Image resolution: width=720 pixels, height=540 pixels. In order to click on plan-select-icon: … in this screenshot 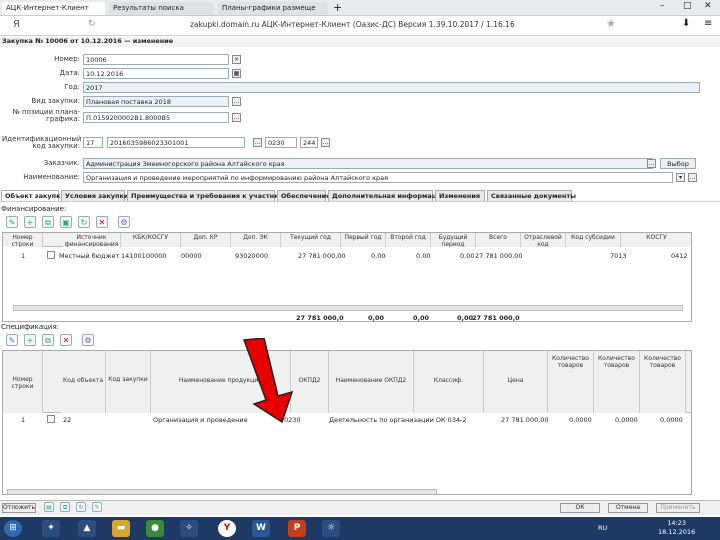, I will do `click(236, 101)`.